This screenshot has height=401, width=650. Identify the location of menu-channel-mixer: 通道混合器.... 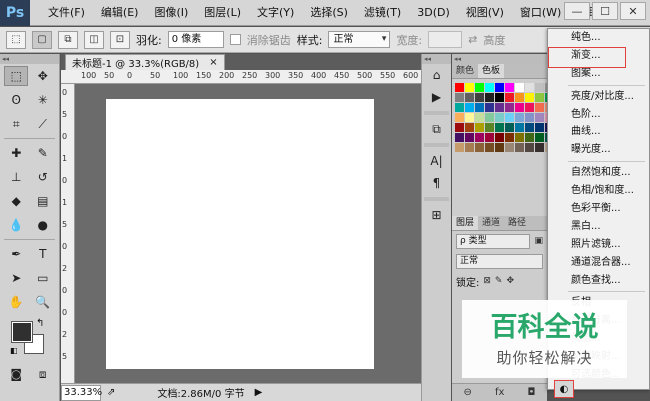
(598, 263).